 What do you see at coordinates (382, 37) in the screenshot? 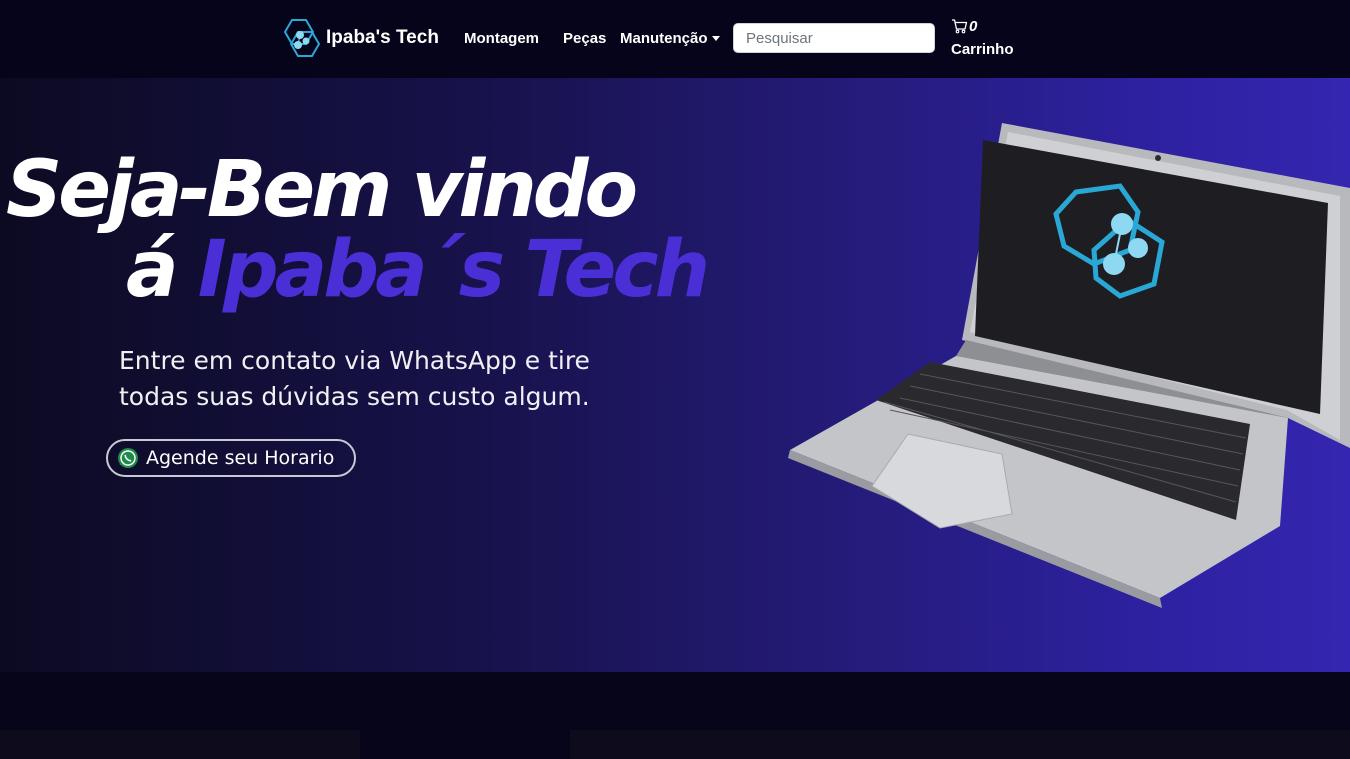
I see `brand-name: Ipaba's Tech` at bounding box center [382, 37].